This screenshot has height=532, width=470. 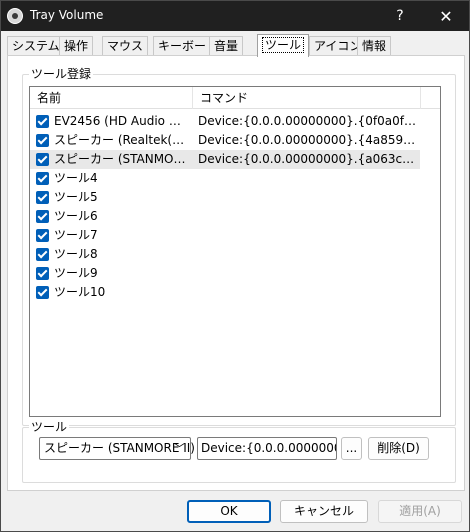 I want to click on chevron-down-icon: ﹀, so click(x=179, y=448).